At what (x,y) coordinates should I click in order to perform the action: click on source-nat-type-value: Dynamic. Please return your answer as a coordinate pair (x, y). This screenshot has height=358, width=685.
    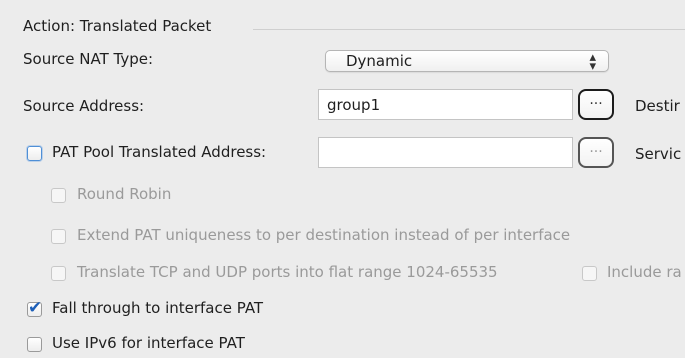
    Looking at the image, I should click on (379, 61).